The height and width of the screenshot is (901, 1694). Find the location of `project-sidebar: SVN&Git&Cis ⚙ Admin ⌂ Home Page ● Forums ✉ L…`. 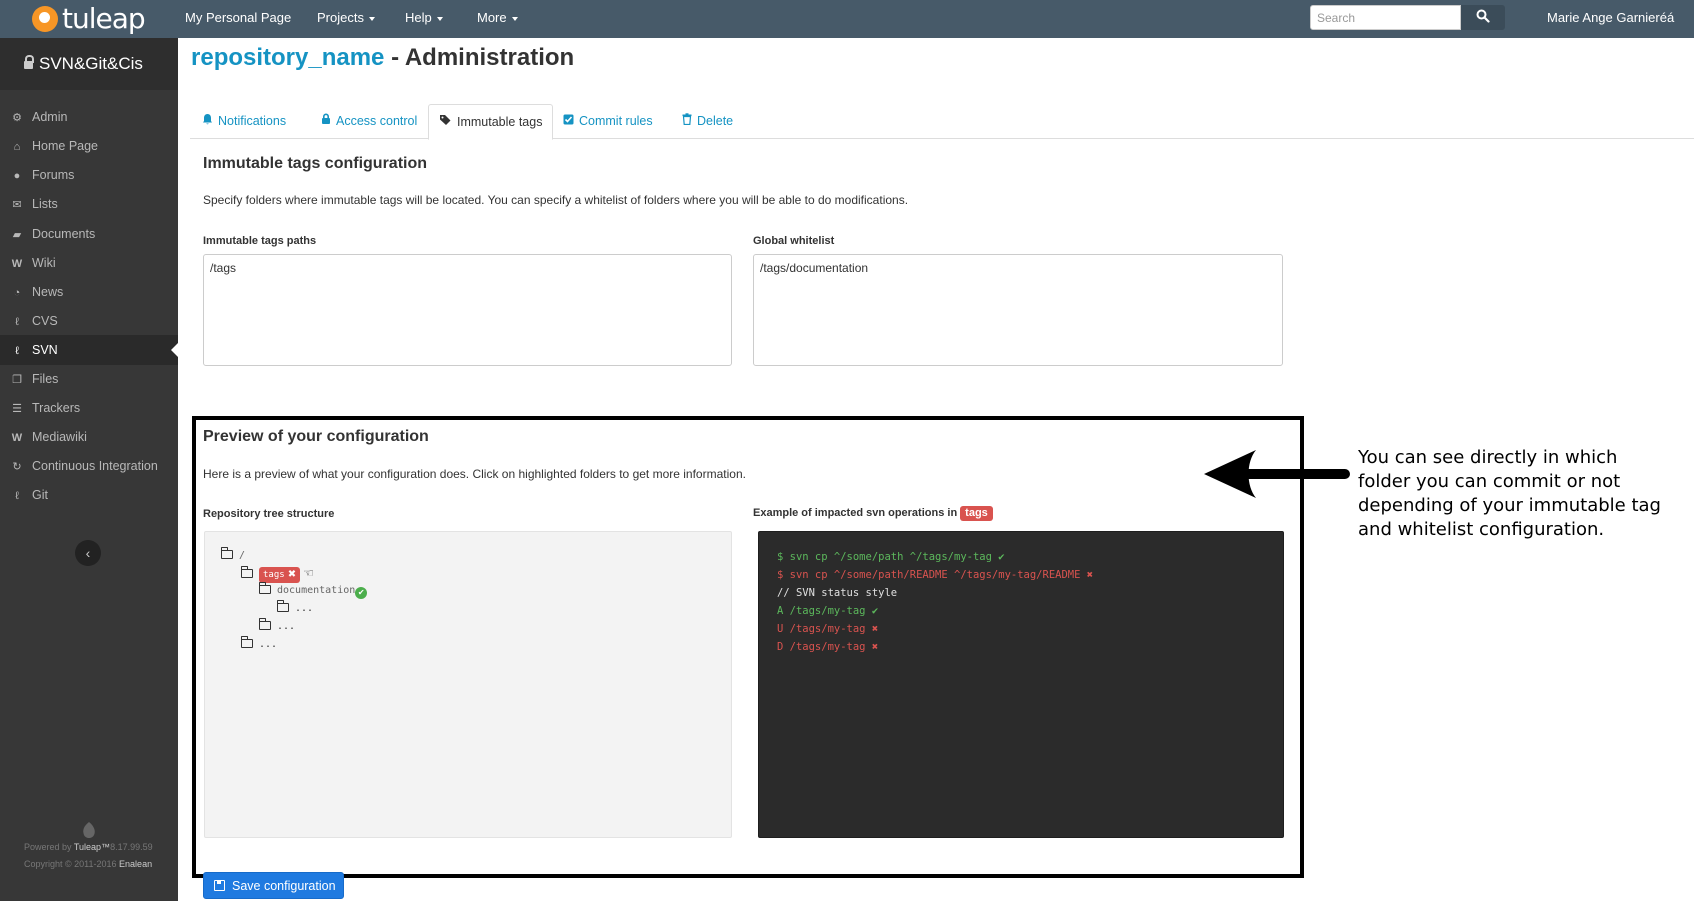

project-sidebar: SVN&Git&Cis ⚙ Admin ⌂ Home Page ● Forums ✉ L… is located at coordinates (89, 469).